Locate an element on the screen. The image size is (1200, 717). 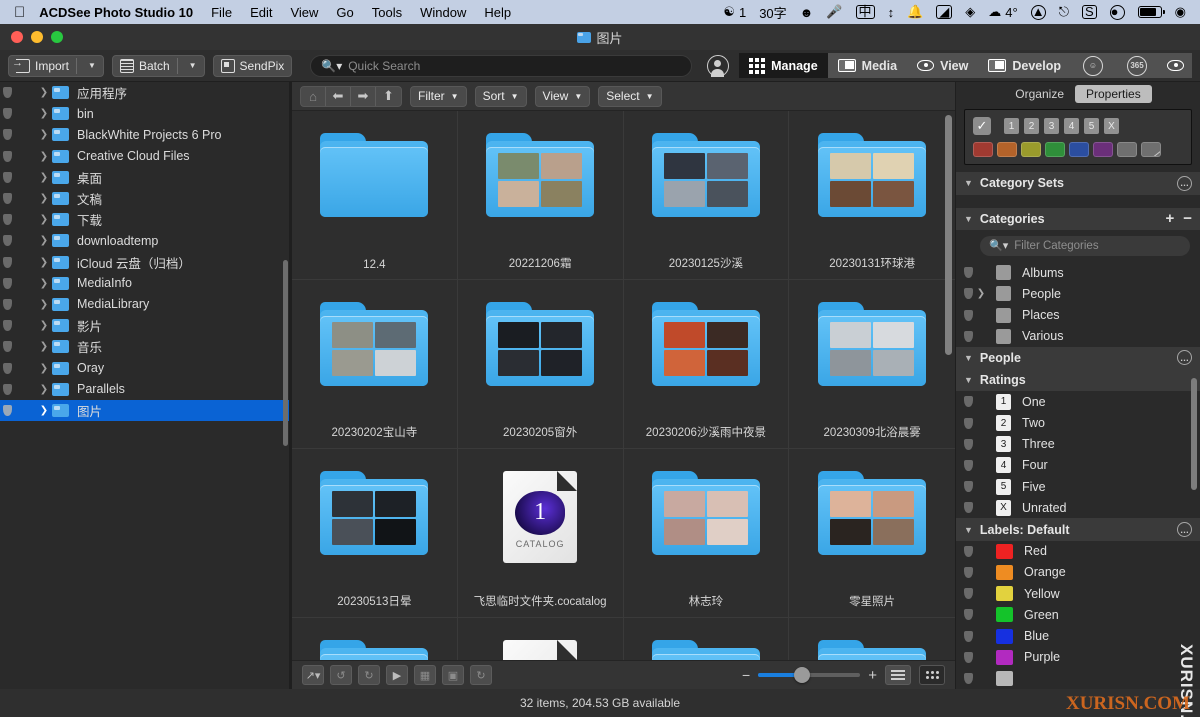
thumbnail-cell: 1CATALOG is located at coordinates (541, 639).